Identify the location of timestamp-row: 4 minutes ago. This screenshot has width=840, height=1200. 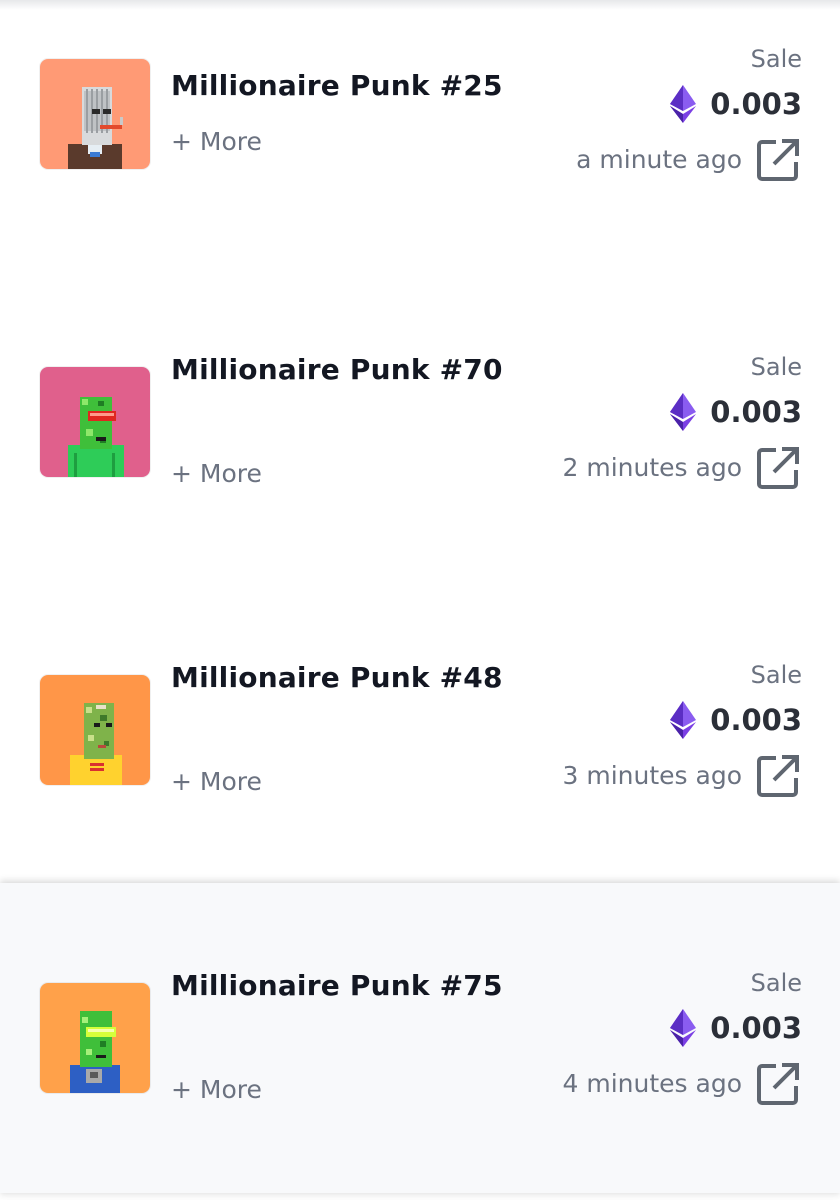
(681, 1084).